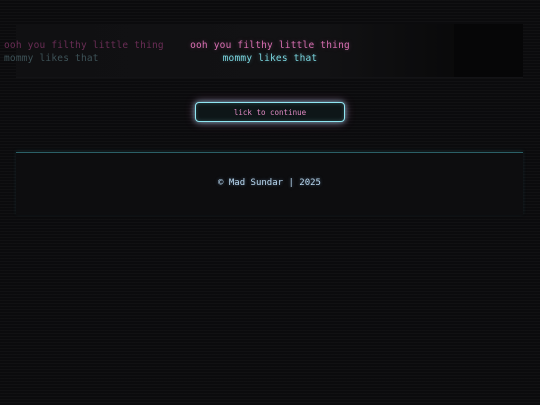  I want to click on footer-panel: © Mad Sundar | 2025, so click(269, 183).